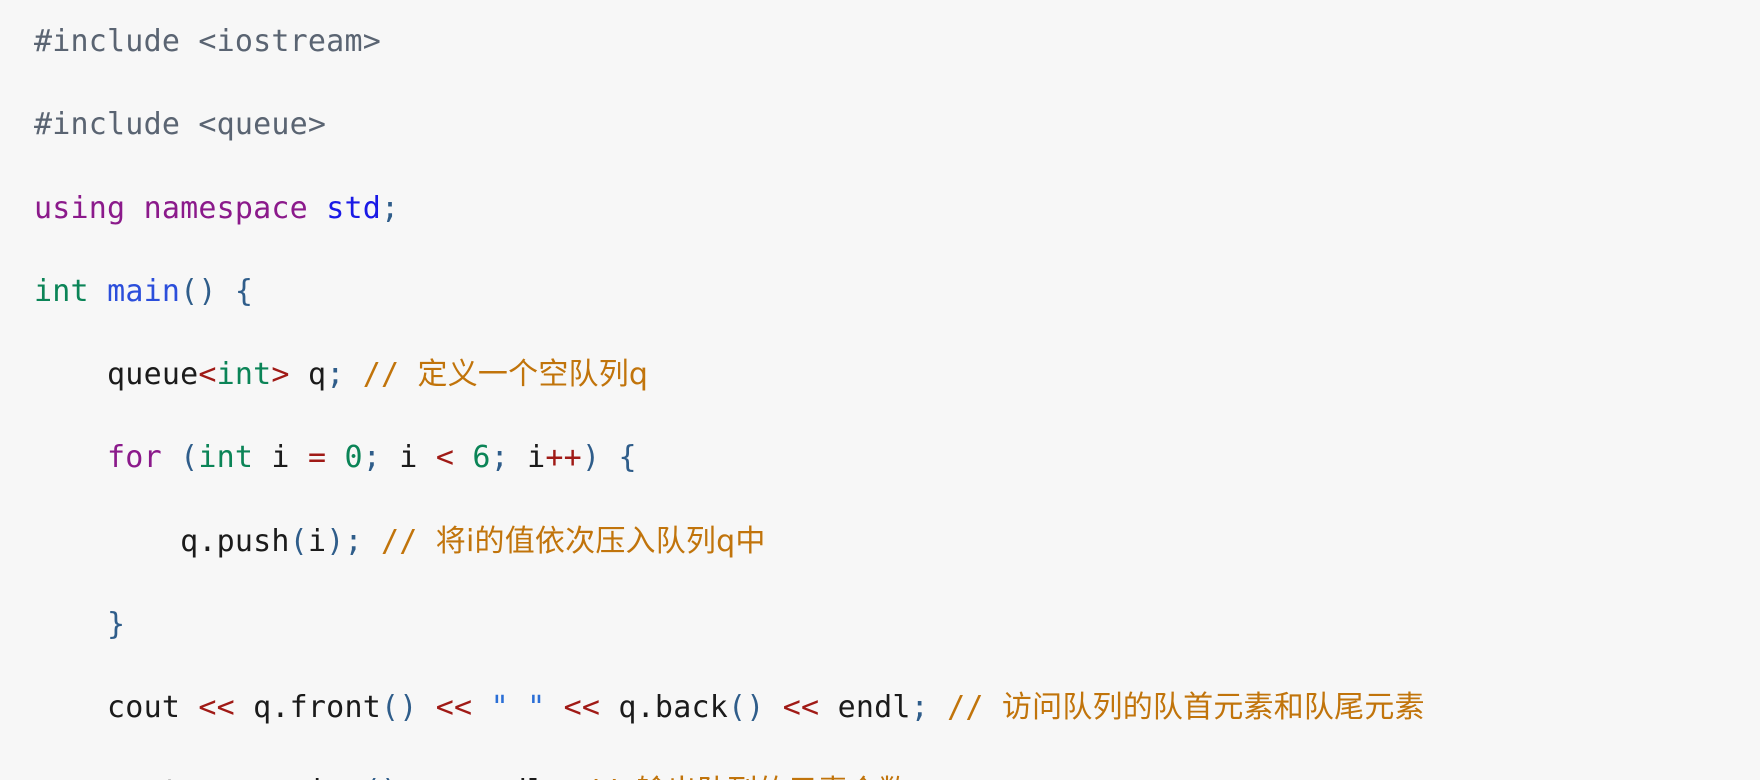 The image size is (1760, 780). Describe the element at coordinates (317, 458) in the screenshot. I see `assign-operator: =` at that location.